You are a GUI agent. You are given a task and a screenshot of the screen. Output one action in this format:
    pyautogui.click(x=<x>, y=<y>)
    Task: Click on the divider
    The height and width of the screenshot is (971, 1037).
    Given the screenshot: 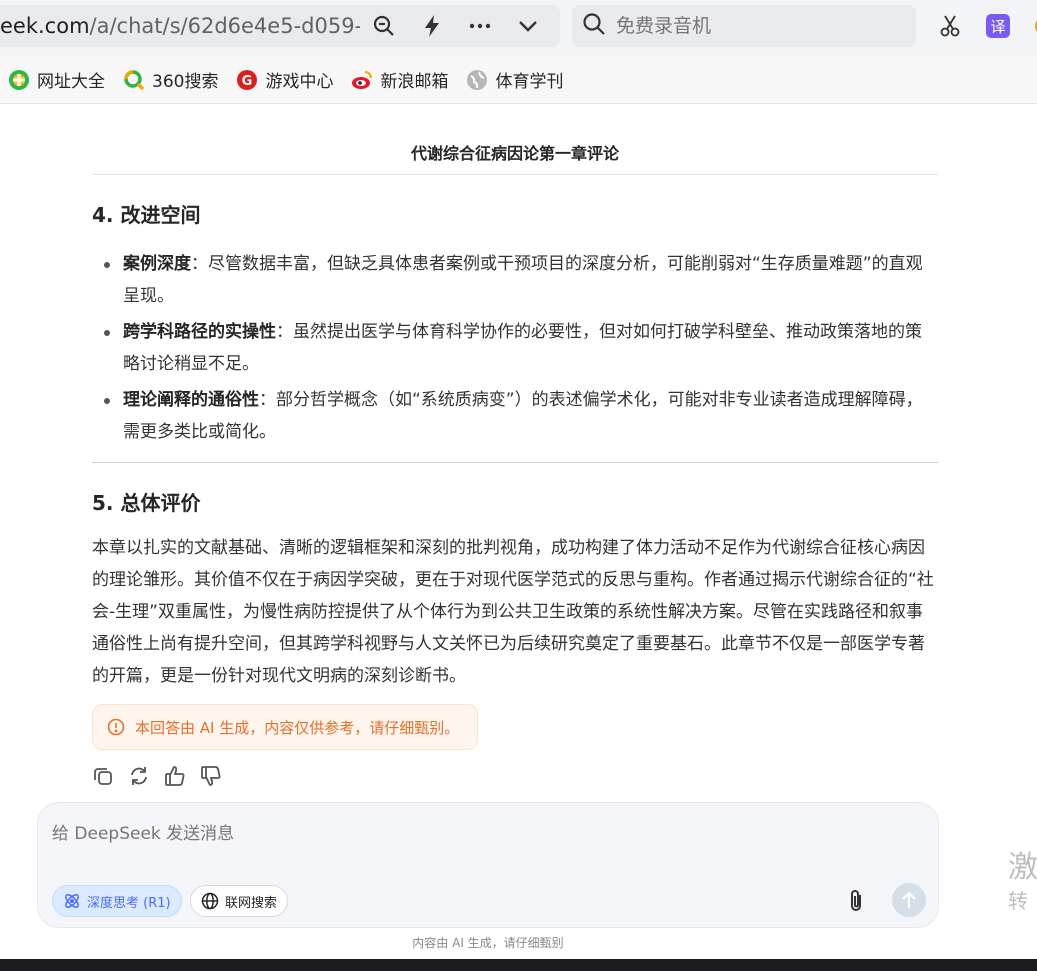 What is the action you would take?
    pyautogui.click(x=515, y=462)
    